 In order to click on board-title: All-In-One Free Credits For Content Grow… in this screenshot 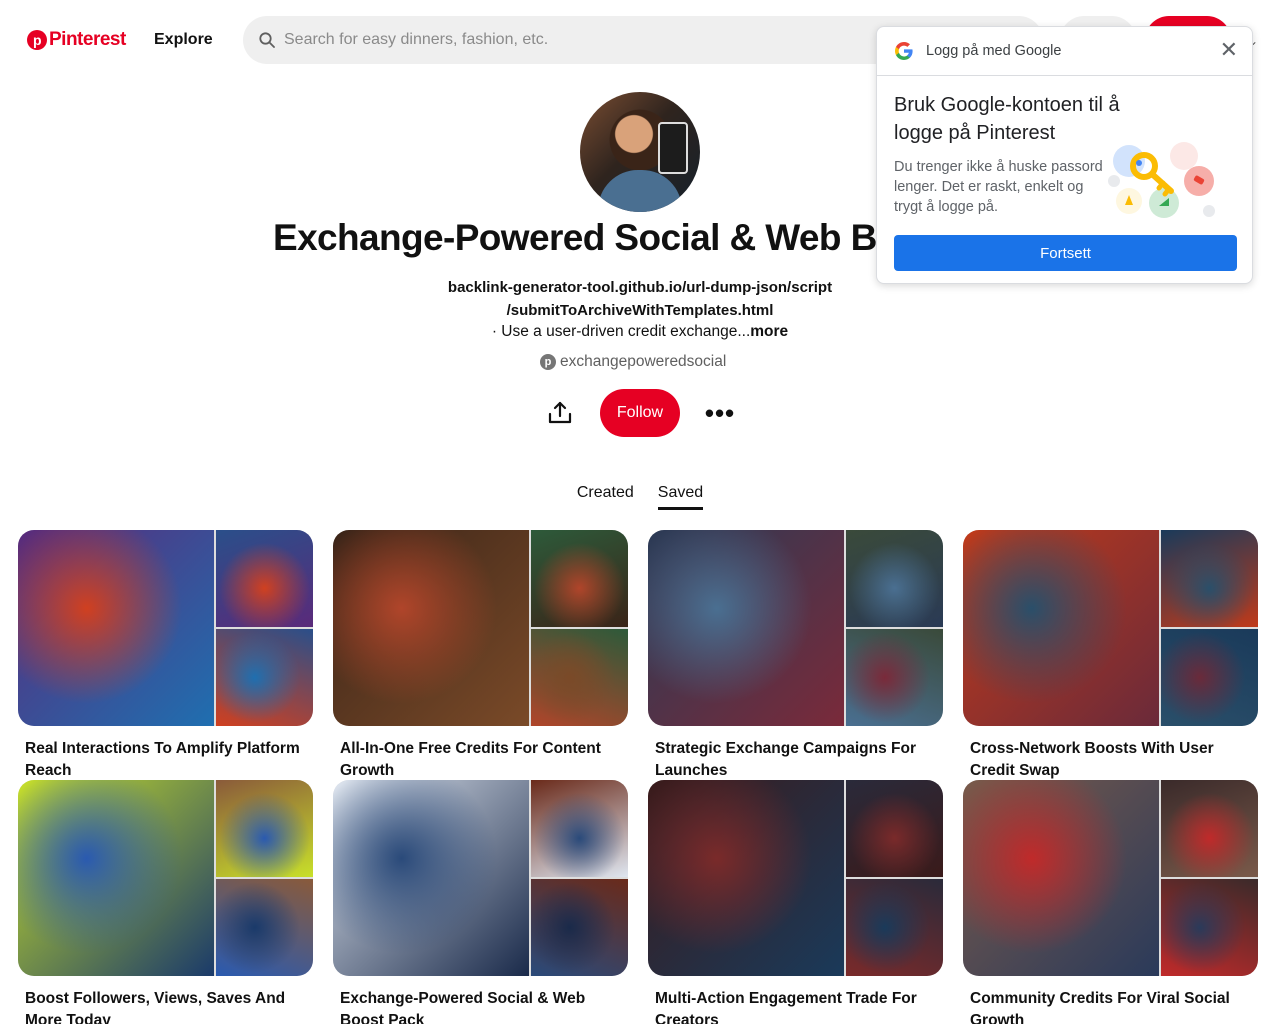, I will do `click(480, 760)`.